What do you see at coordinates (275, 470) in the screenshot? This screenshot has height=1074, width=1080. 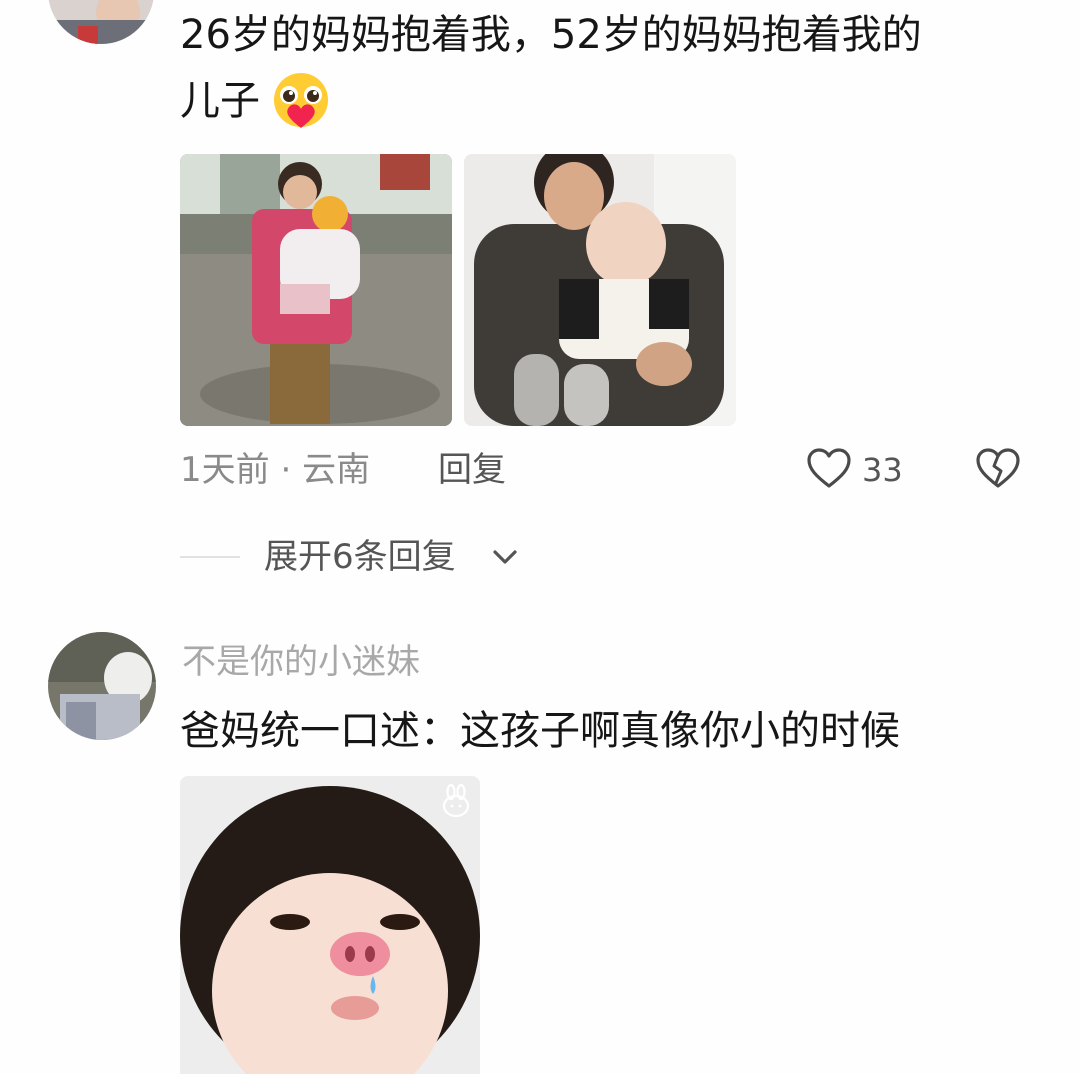 I see `comment-meta: 1天前 · 云南` at bounding box center [275, 470].